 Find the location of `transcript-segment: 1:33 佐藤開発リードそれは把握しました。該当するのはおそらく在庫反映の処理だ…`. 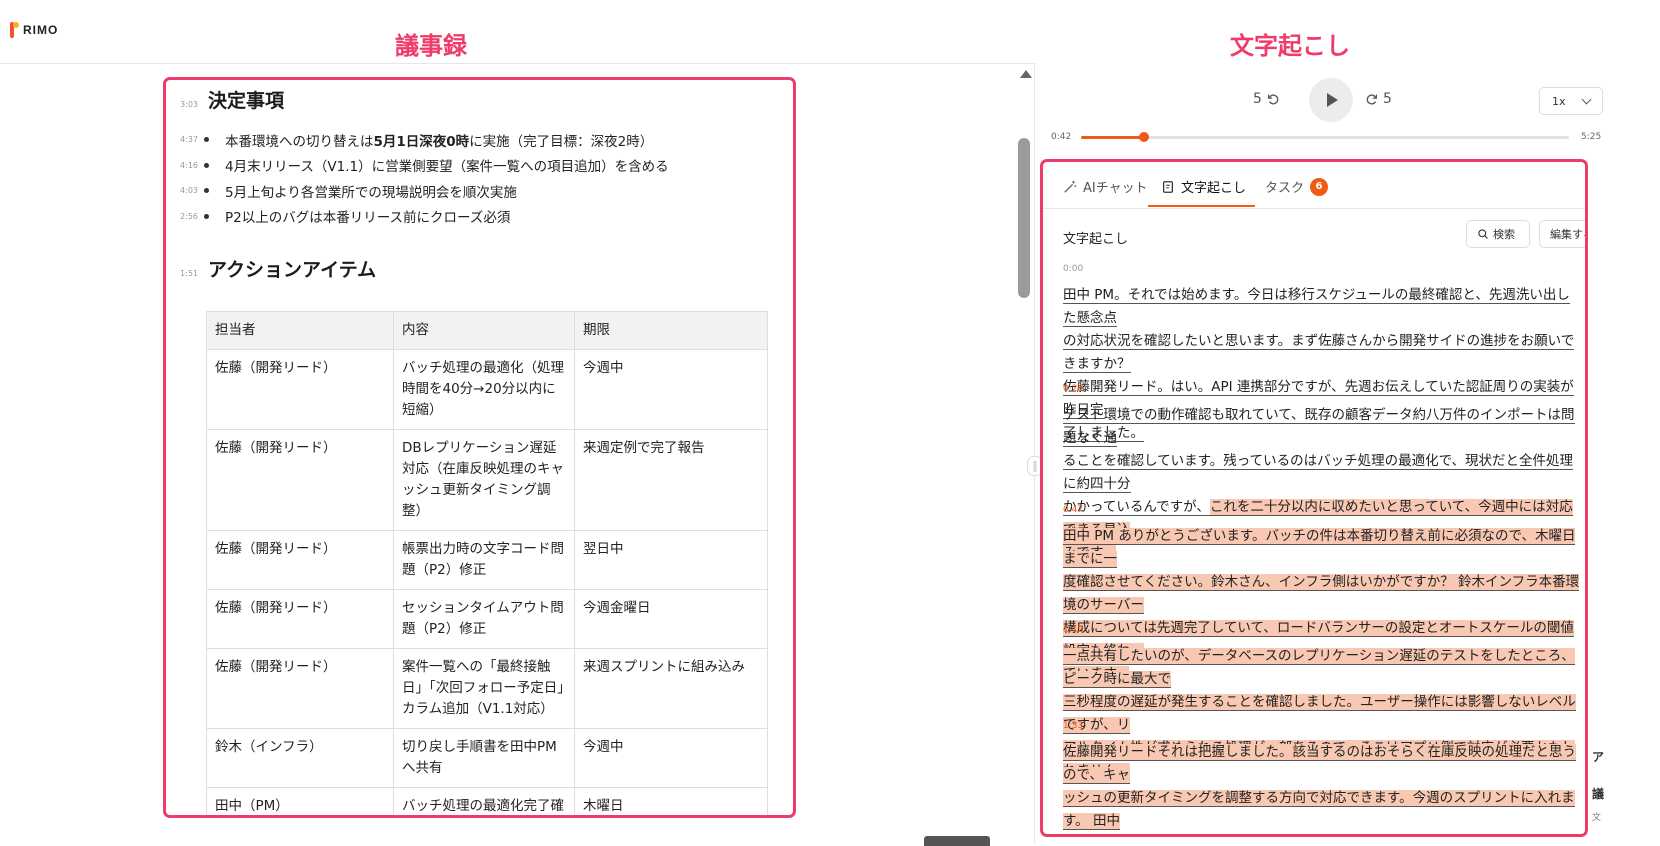

transcript-segment: 1:33 佐藤開発リードそれは把握しました。該当するのはおそらく在庫反映の処理だ… is located at coordinates (1323, 777).